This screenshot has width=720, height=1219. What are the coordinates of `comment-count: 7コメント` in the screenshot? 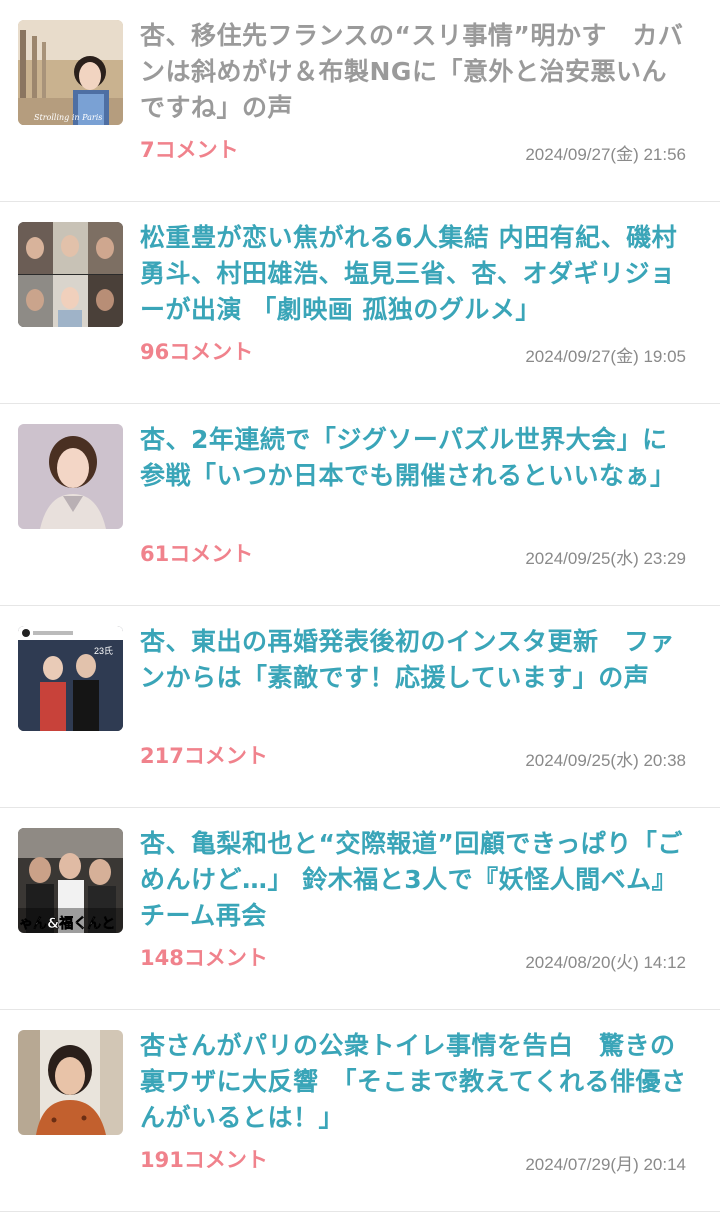 It's located at (189, 149).